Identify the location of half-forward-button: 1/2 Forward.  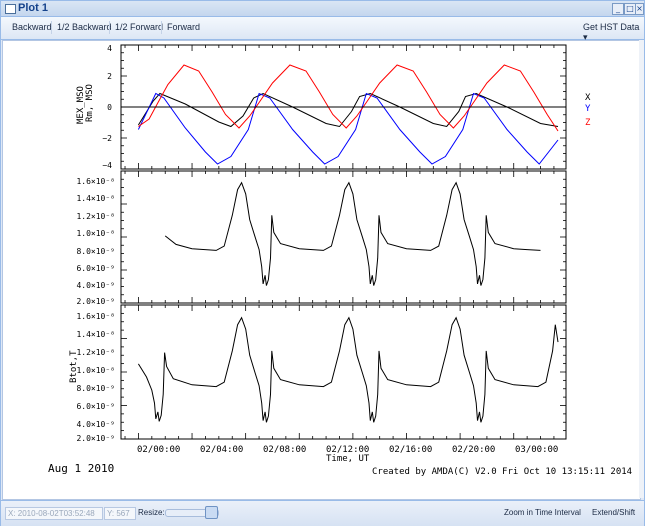
(139, 27).